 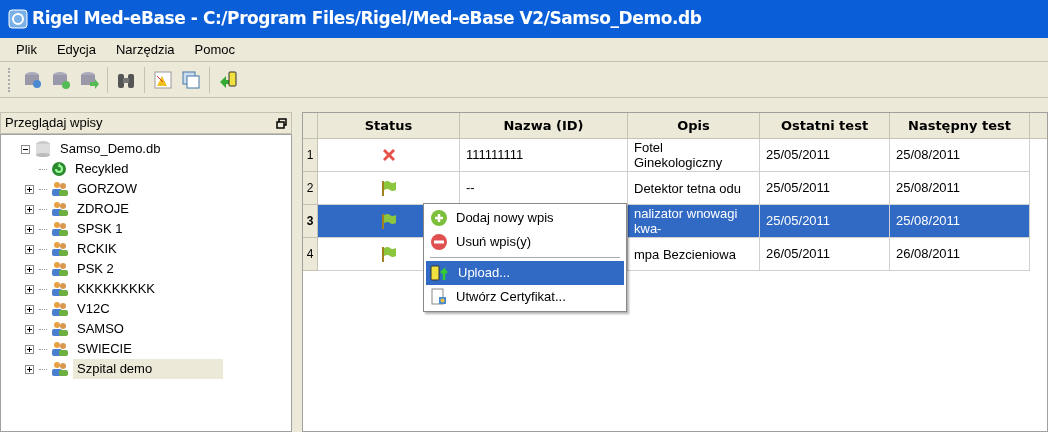 I want to click on tree-item: KKKKKKKKK, so click(x=116, y=289).